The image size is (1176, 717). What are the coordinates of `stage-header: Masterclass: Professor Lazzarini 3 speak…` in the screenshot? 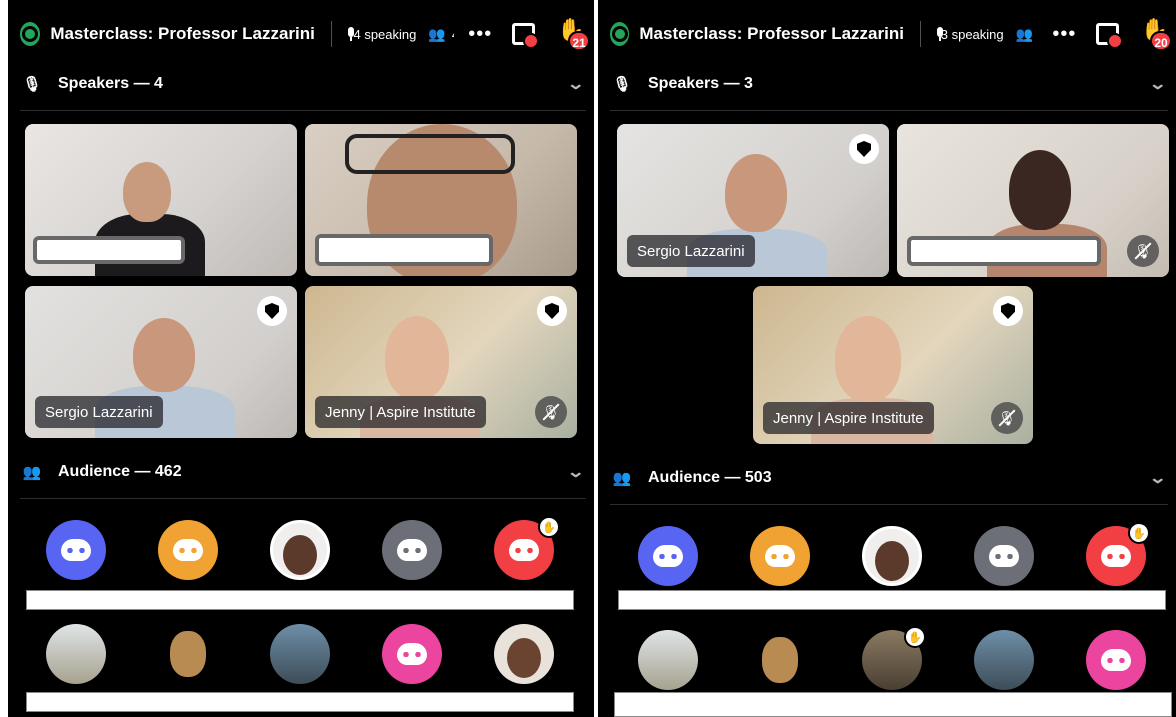 It's located at (887, 34).